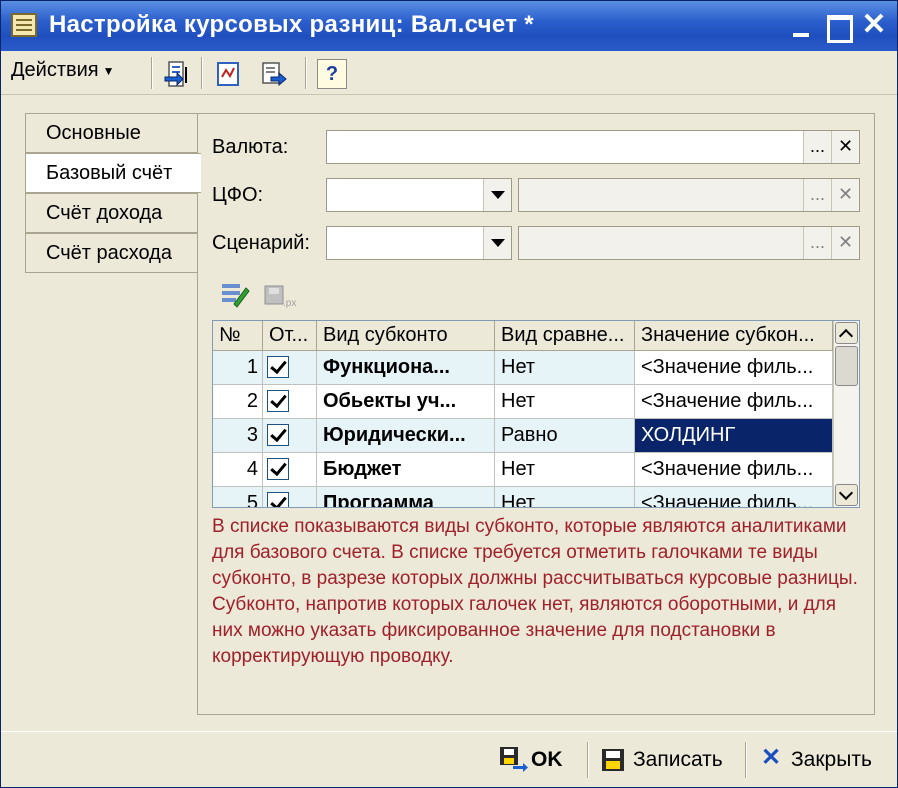 The width and height of the screenshot is (898, 788). Describe the element at coordinates (406, 469) in the screenshot. I see `row-kind: Бюджет` at that location.